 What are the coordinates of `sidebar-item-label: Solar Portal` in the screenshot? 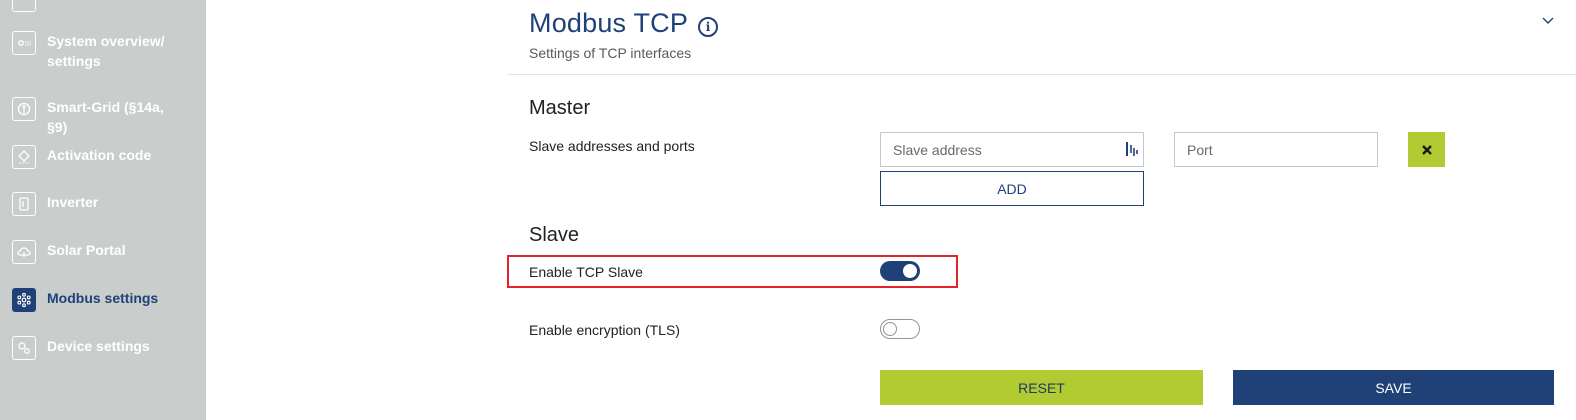 It's located at (86, 250).